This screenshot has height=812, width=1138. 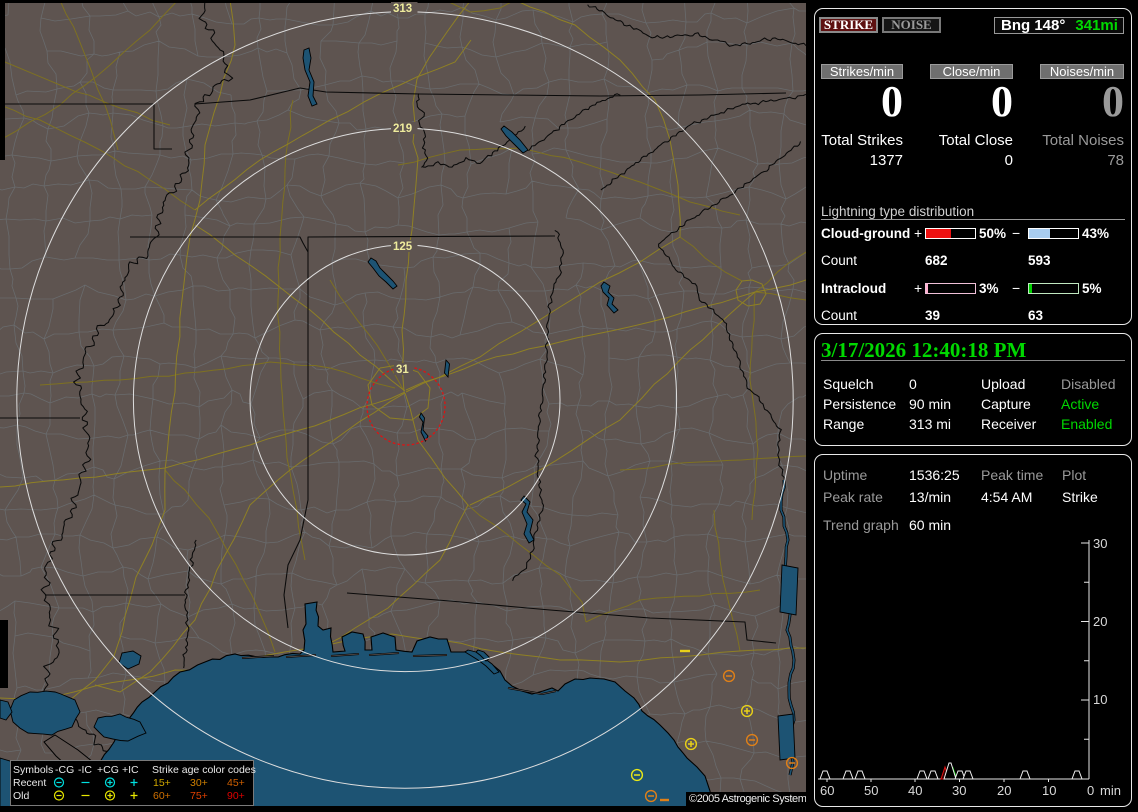 I want to click on svg-text: 31, so click(x=402, y=370).